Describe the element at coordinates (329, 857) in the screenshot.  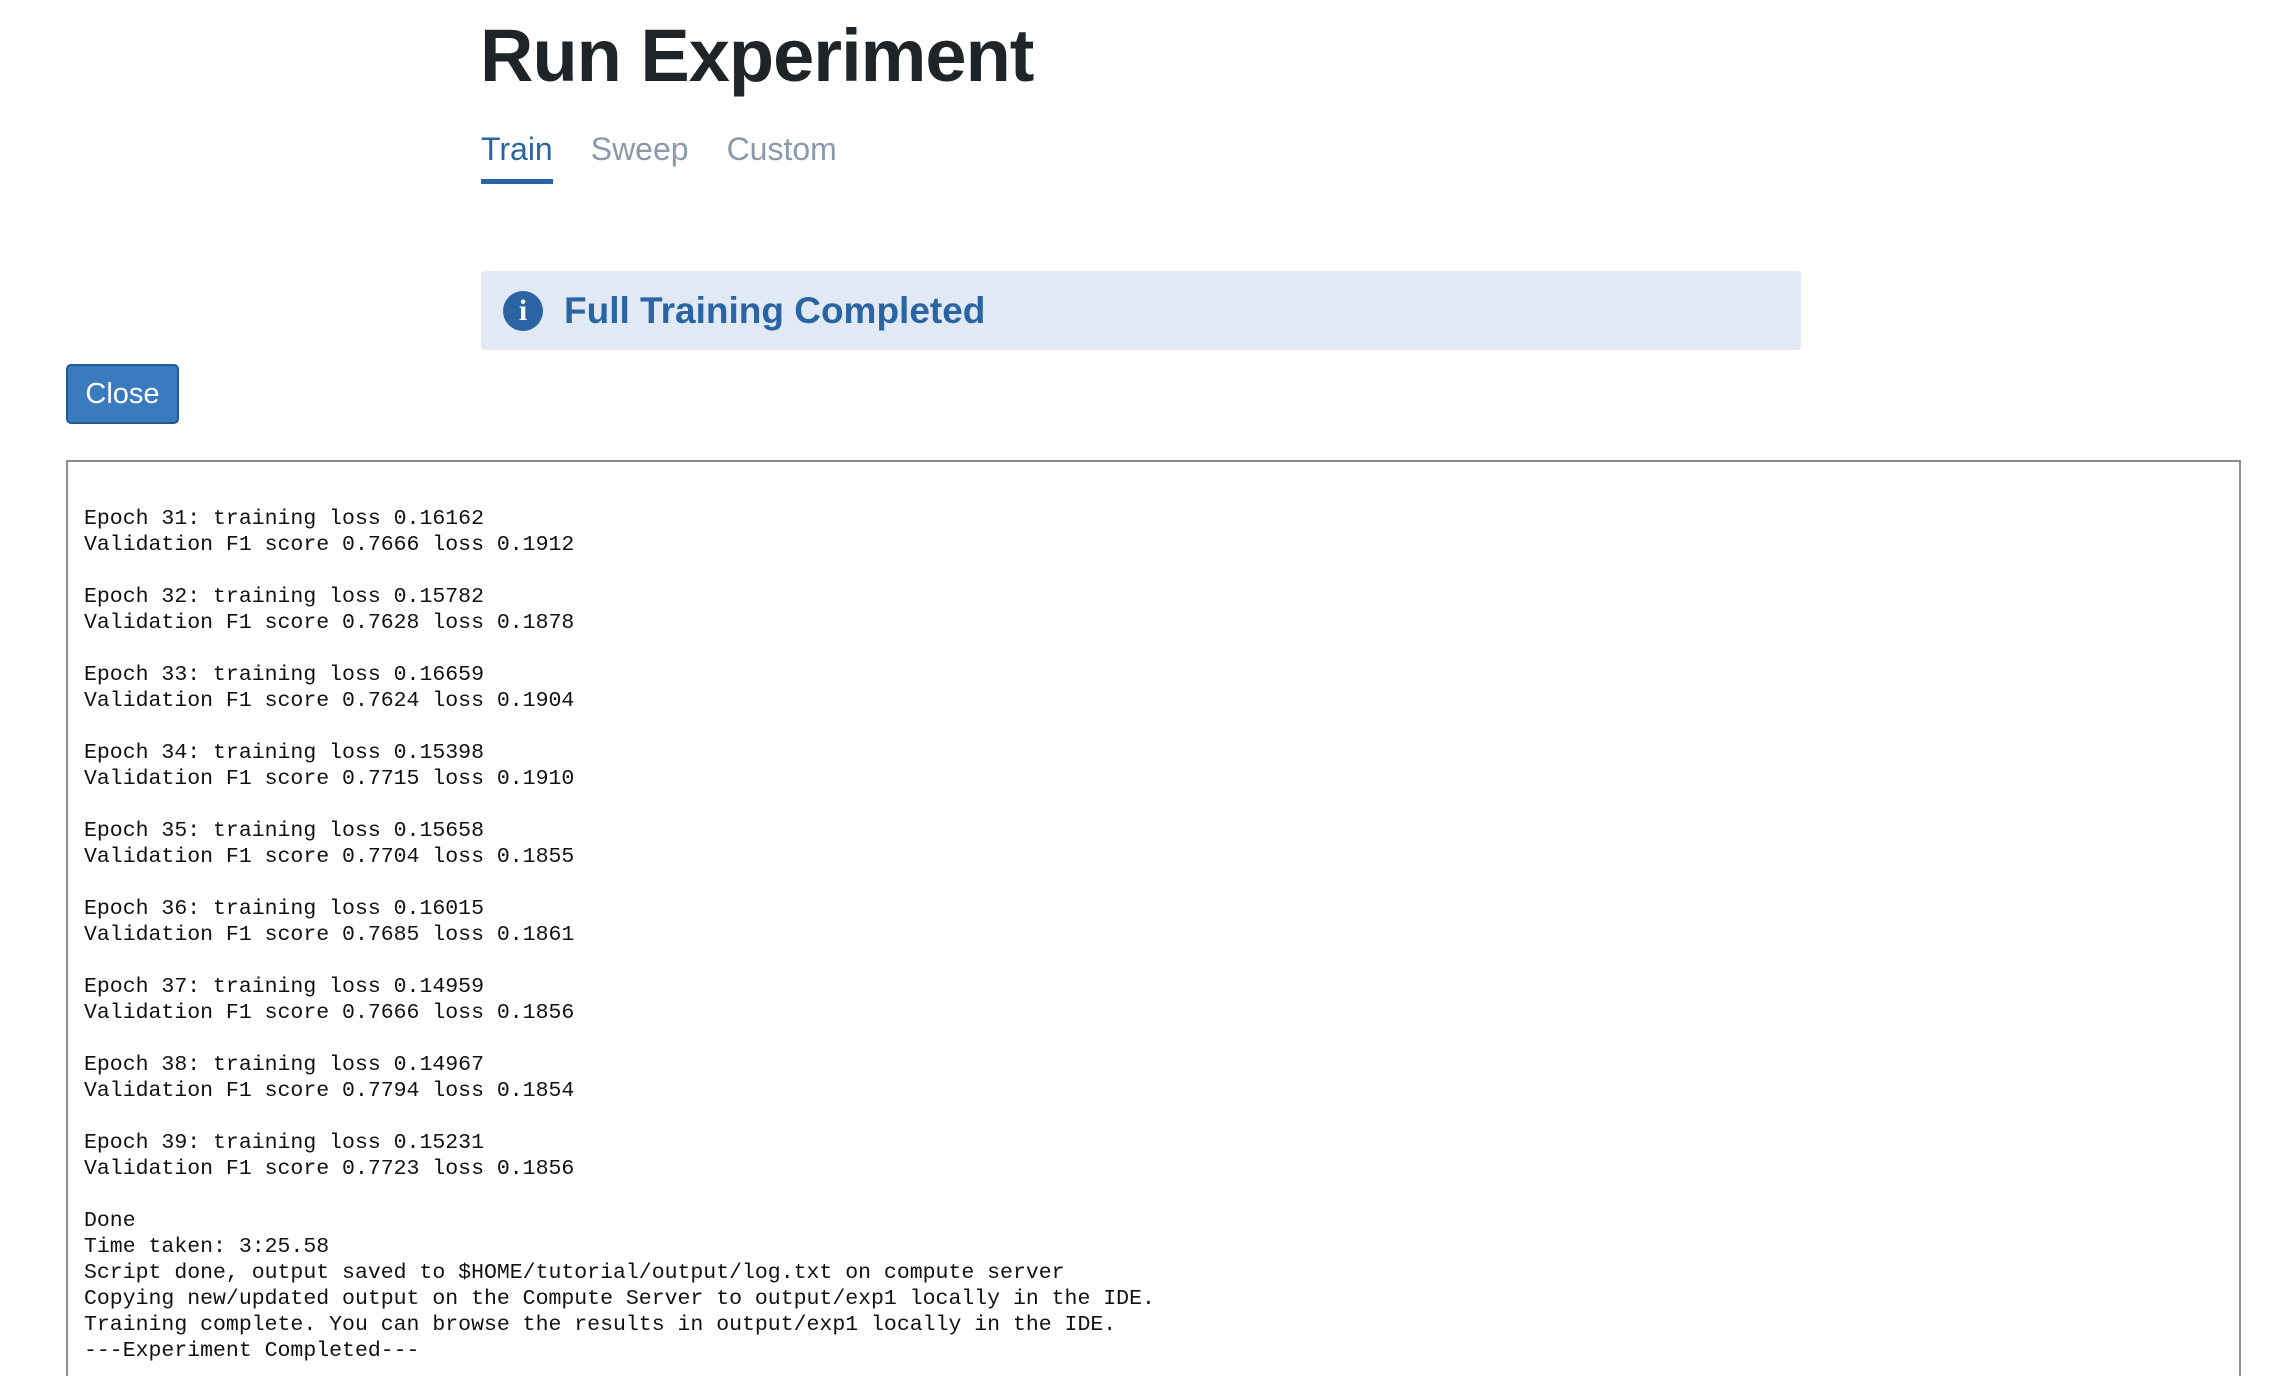
I see `log-line: Validation F1 score 0.7704 loss 0.1855` at that location.